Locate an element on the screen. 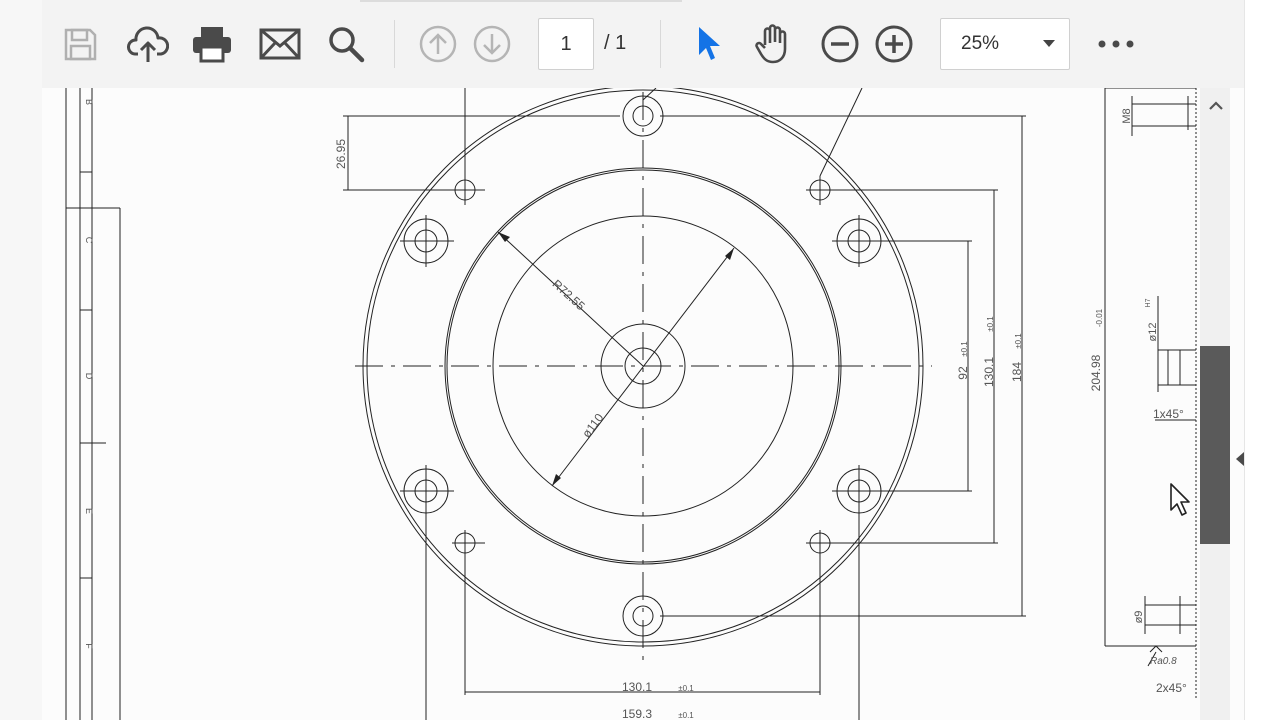  page-up-icon is located at coordinates (438, 44).